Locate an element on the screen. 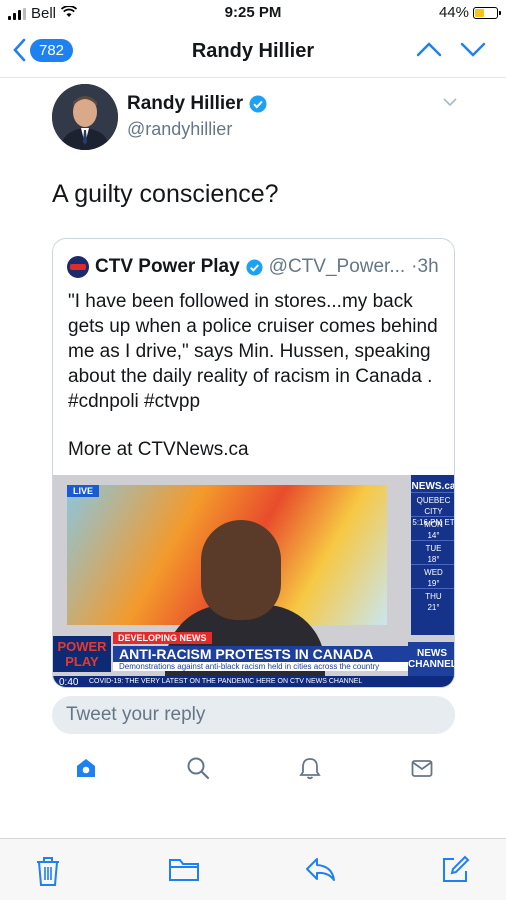 This screenshot has height=900, width=506. speaker-head is located at coordinates (241, 570).